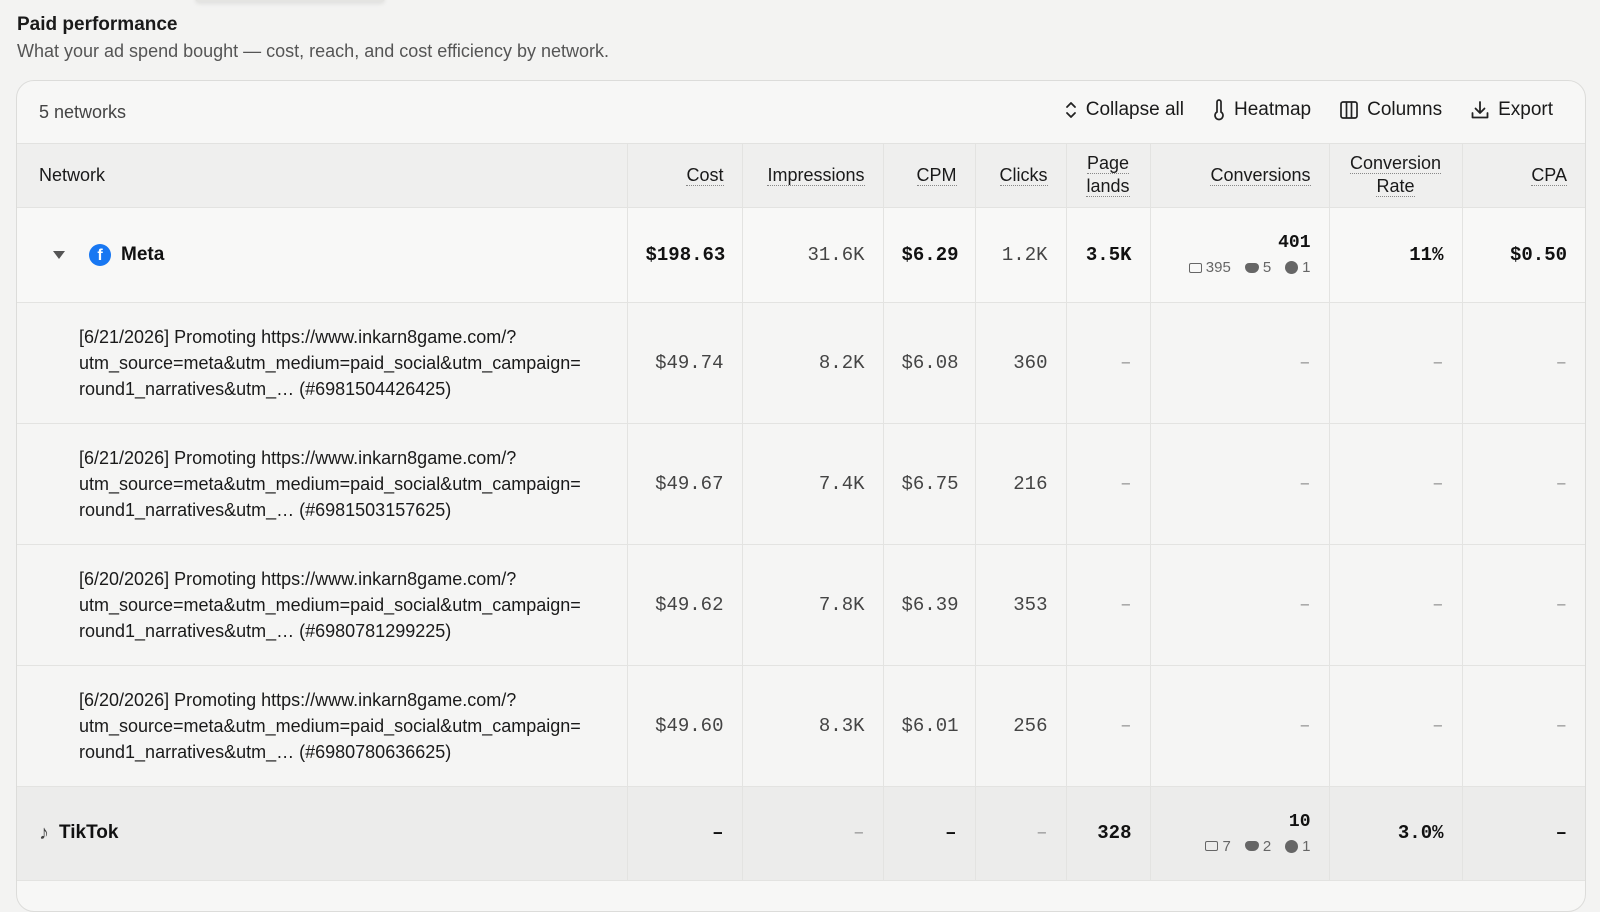  I want to click on collapse-all-button: Collapse all, so click(1124, 110).